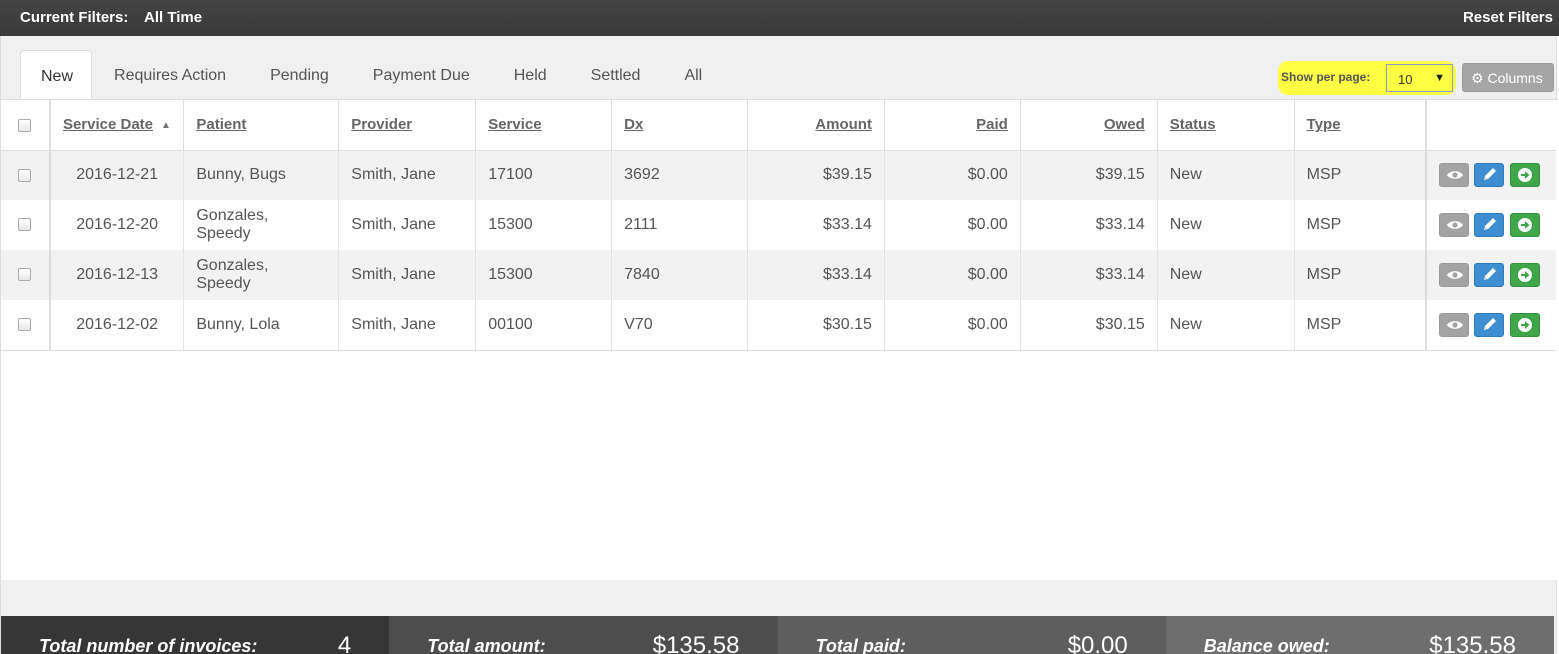 The height and width of the screenshot is (654, 1559). Describe the element at coordinates (680, 325) in the screenshot. I see `cell-dx: V70` at that location.